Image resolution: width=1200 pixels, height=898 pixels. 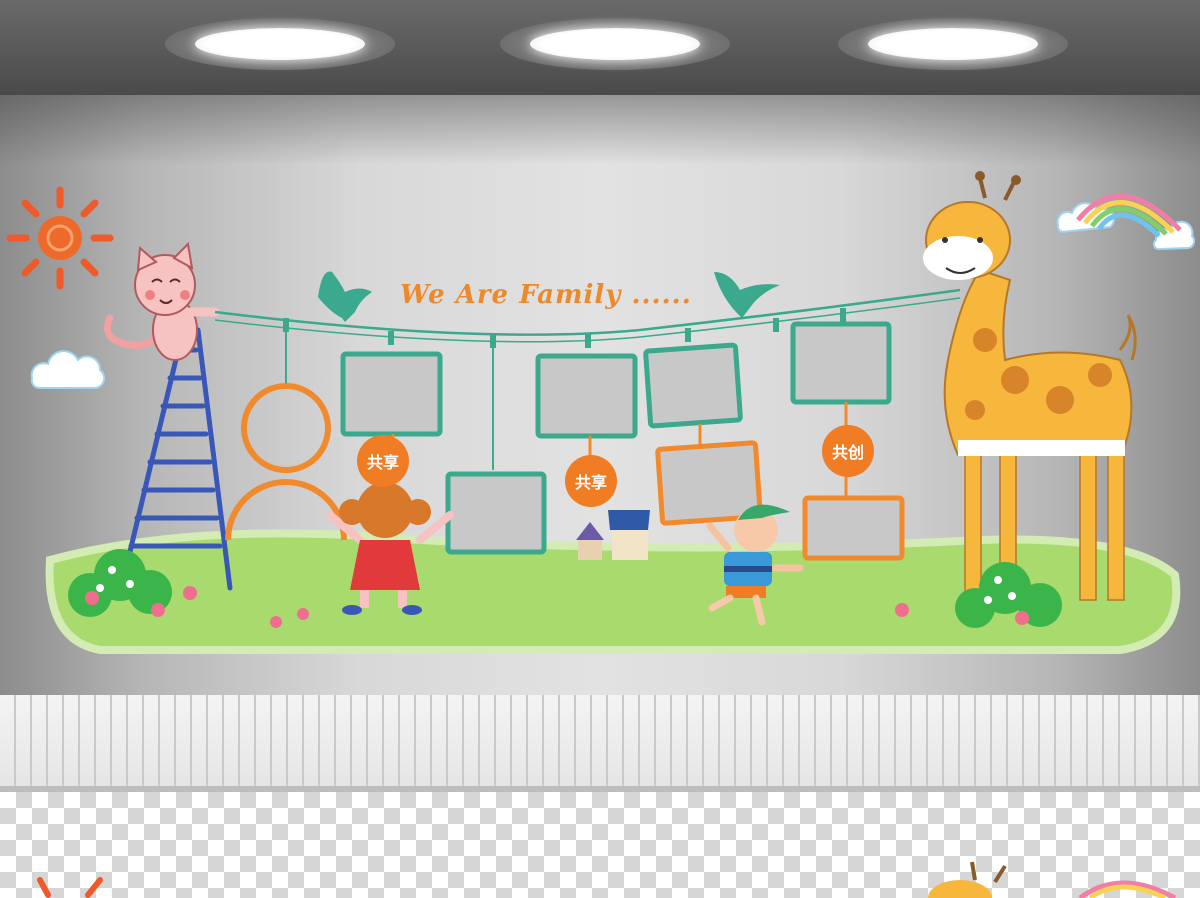 What do you see at coordinates (613, 535) in the screenshot?
I see `house-icon` at bounding box center [613, 535].